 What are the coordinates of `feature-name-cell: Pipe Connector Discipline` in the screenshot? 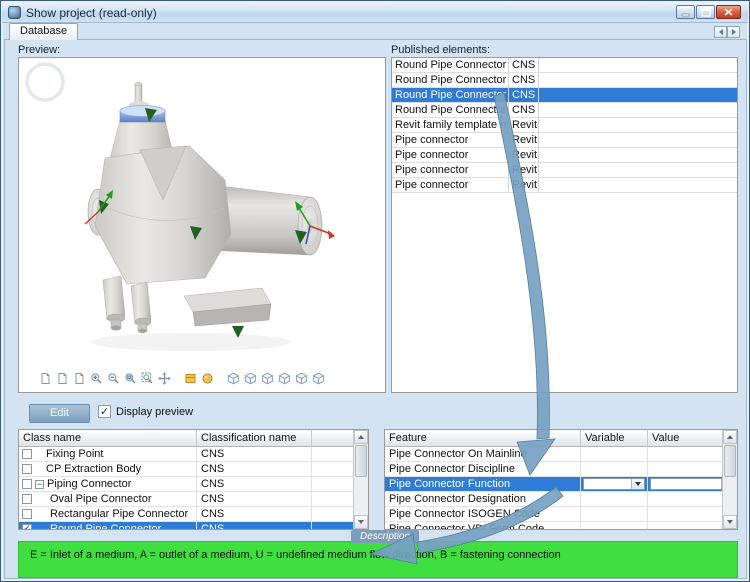 It's located at (483, 469).